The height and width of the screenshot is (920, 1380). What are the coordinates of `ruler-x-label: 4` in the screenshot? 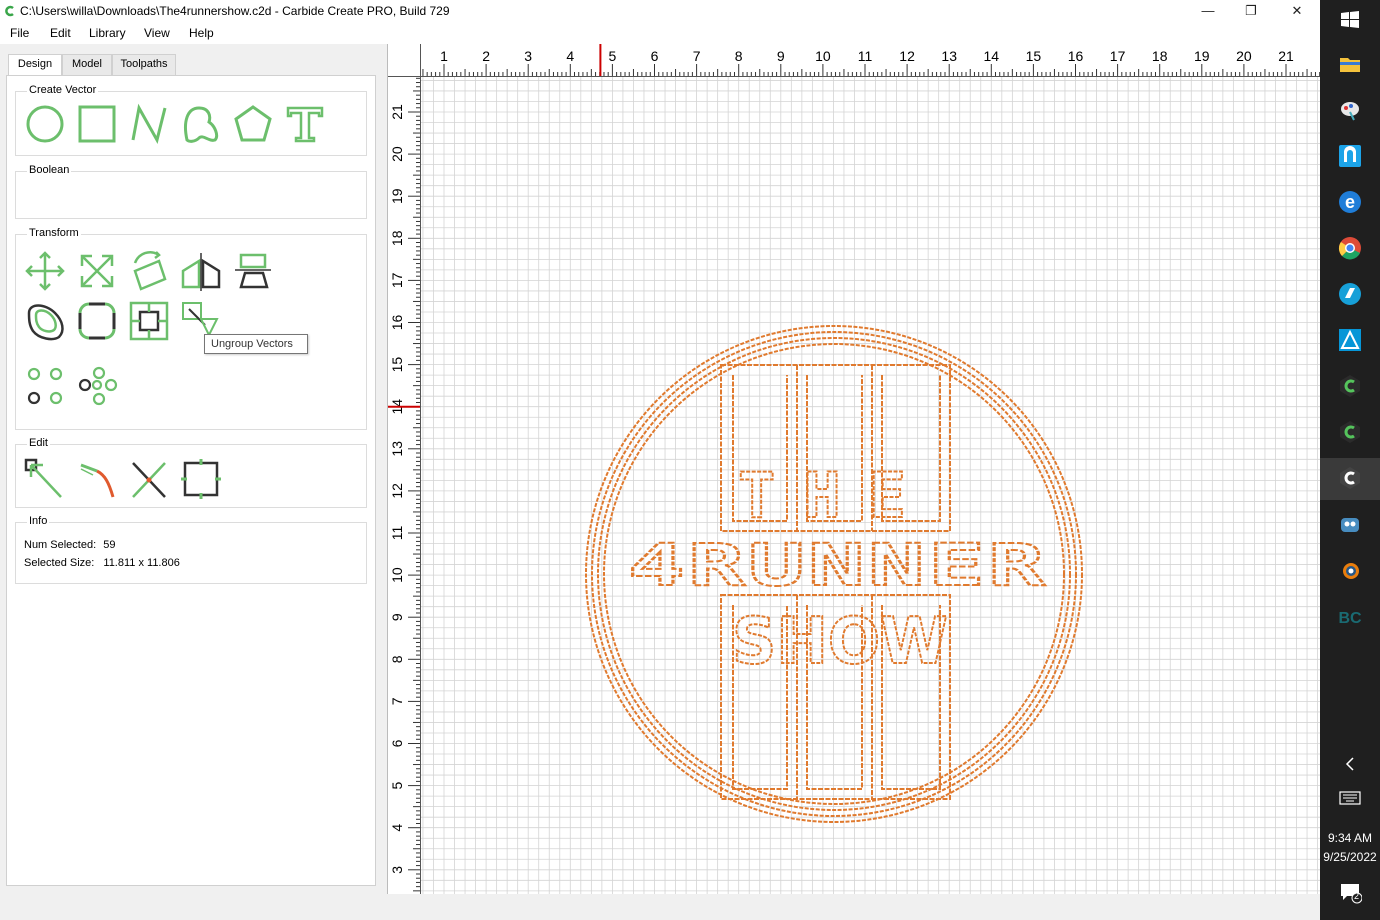 It's located at (570, 56).